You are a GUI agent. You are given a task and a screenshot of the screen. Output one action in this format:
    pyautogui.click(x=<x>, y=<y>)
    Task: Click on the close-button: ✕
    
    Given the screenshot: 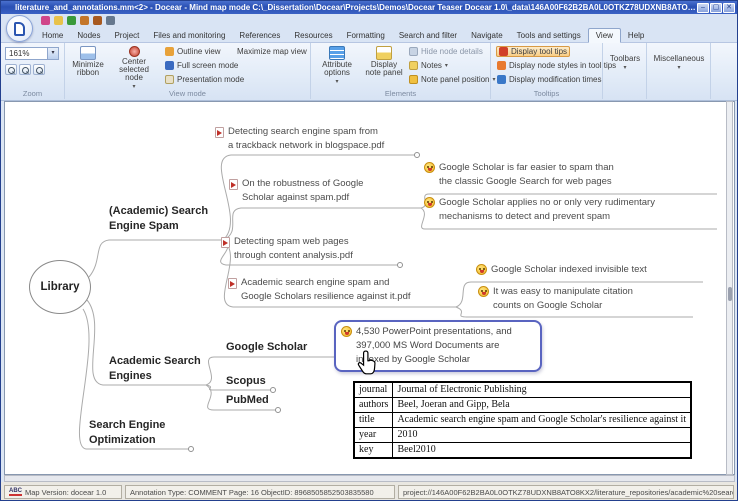 What is the action you would take?
    pyautogui.click(x=729, y=7)
    